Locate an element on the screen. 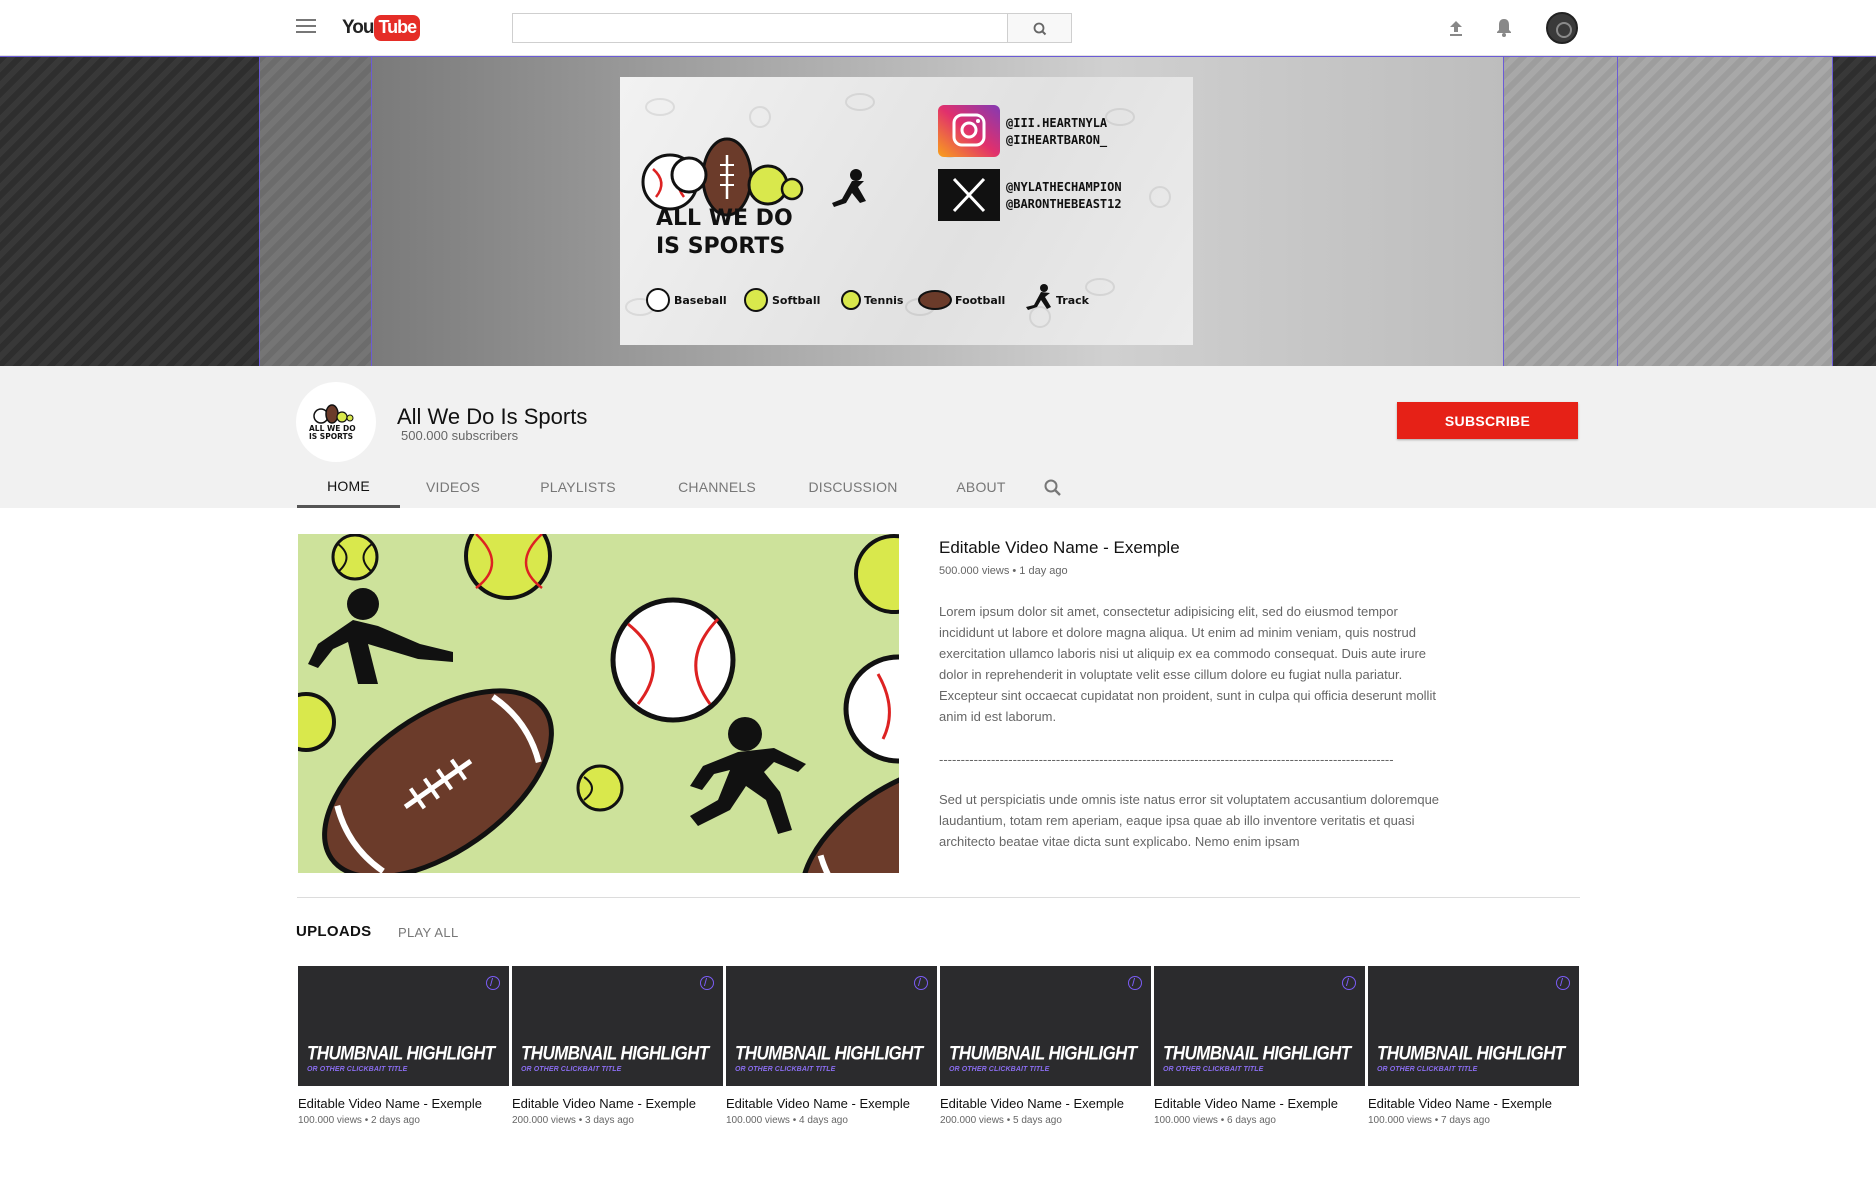 The height and width of the screenshot is (1200, 1876). search-button is located at coordinates (1040, 28).